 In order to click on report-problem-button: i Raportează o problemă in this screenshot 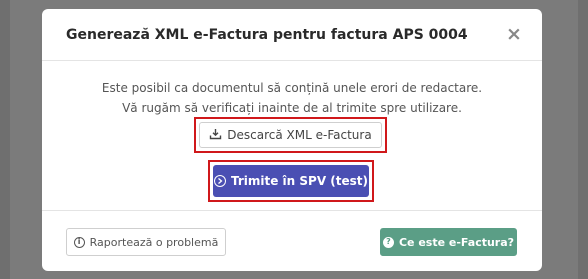, I will do `click(146, 242)`.